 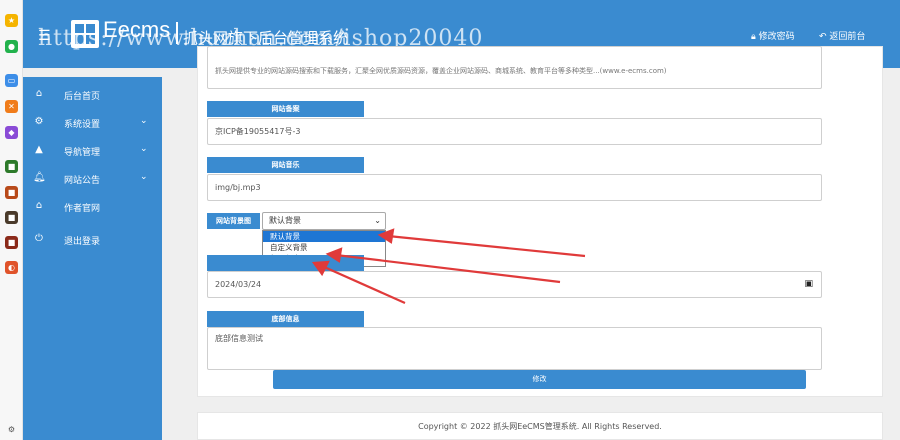 I want to click on back-to-front-link: ↶ 返回前台, so click(x=842, y=35).